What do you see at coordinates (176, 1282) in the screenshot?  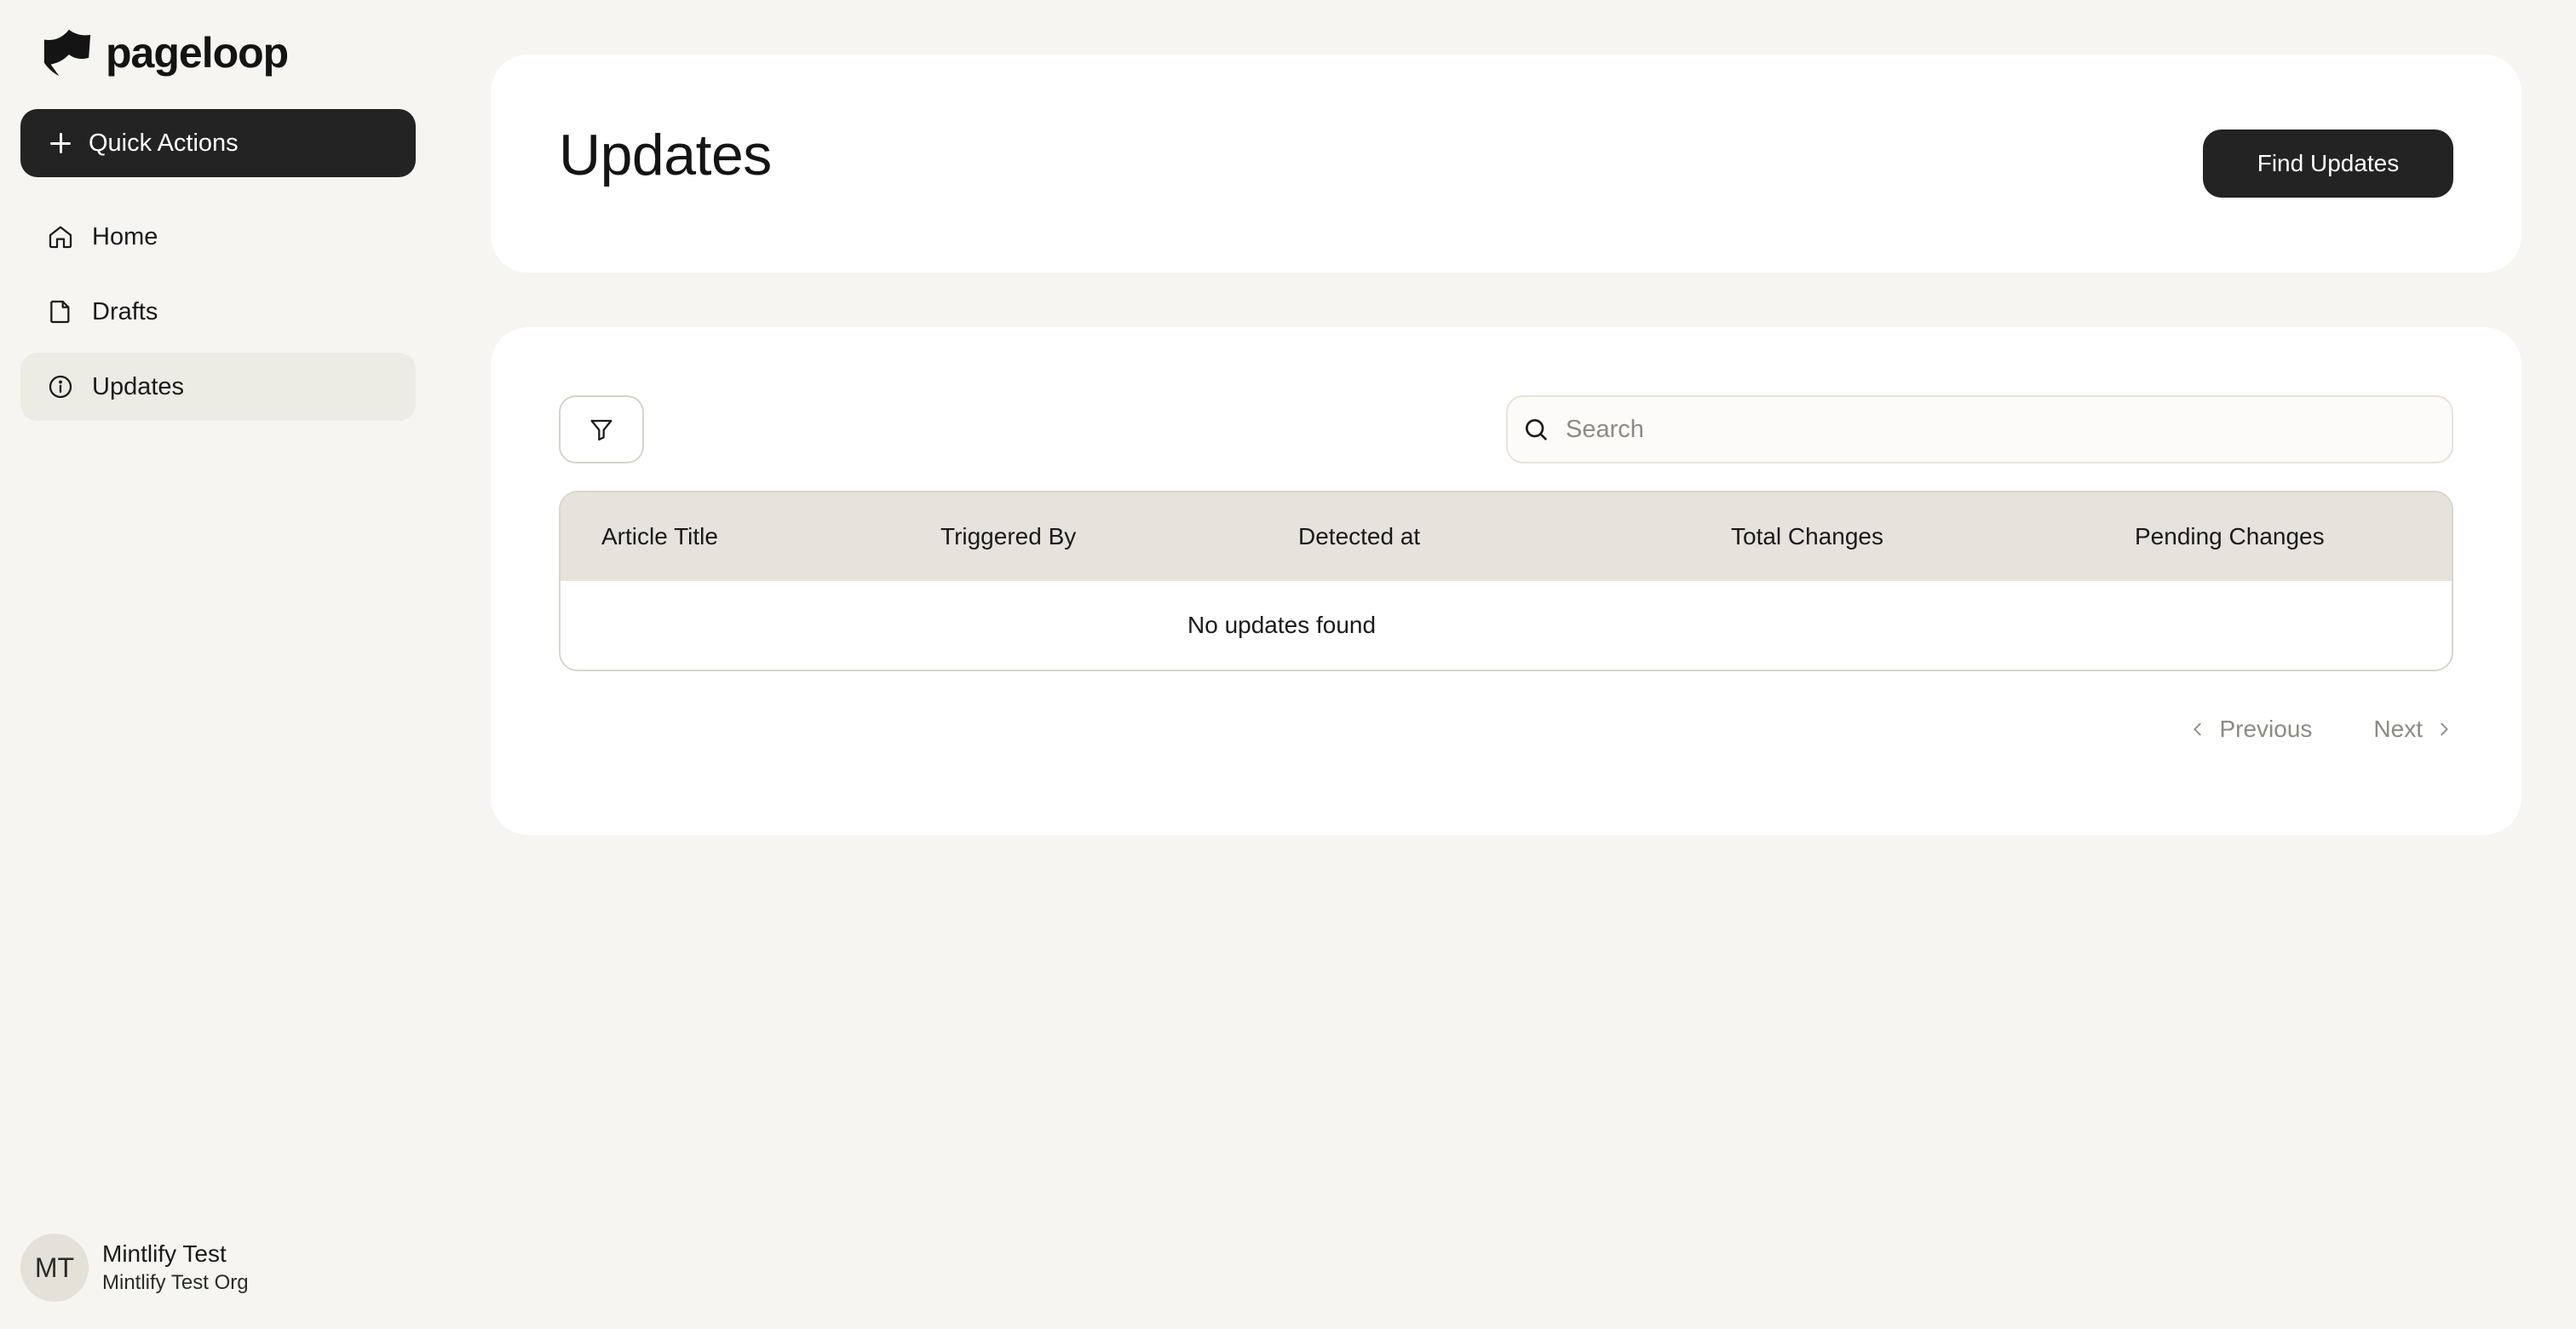 I see `user-org: Mintlify Test Org` at bounding box center [176, 1282].